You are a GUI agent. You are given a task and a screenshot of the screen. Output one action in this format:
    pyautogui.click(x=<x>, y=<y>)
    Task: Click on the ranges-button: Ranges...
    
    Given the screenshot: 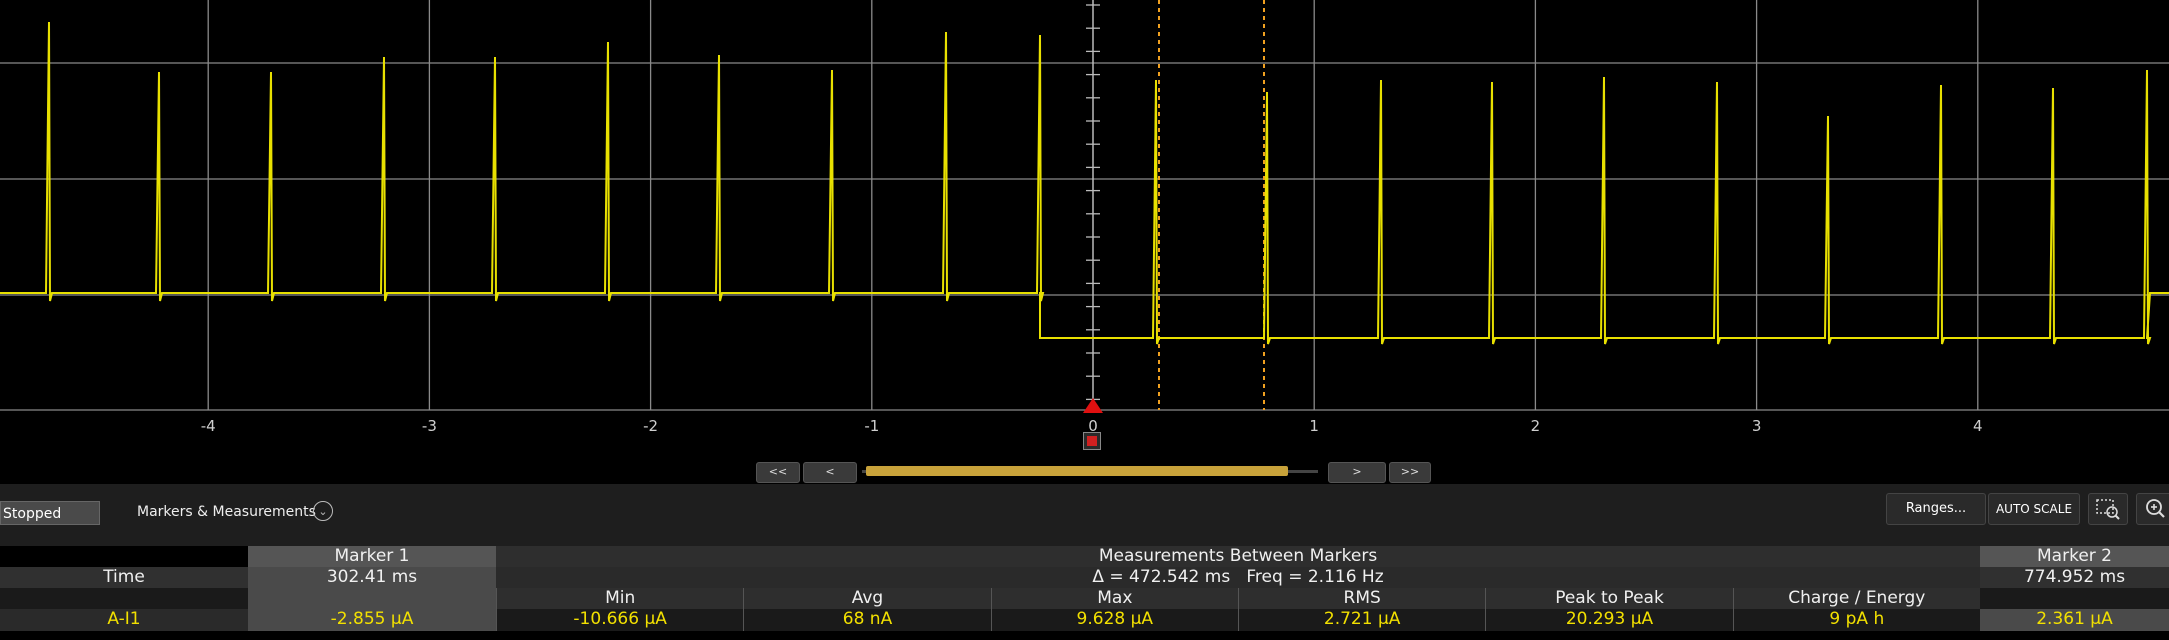 What is the action you would take?
    pyautogui.click(x=1936, y=509)
    